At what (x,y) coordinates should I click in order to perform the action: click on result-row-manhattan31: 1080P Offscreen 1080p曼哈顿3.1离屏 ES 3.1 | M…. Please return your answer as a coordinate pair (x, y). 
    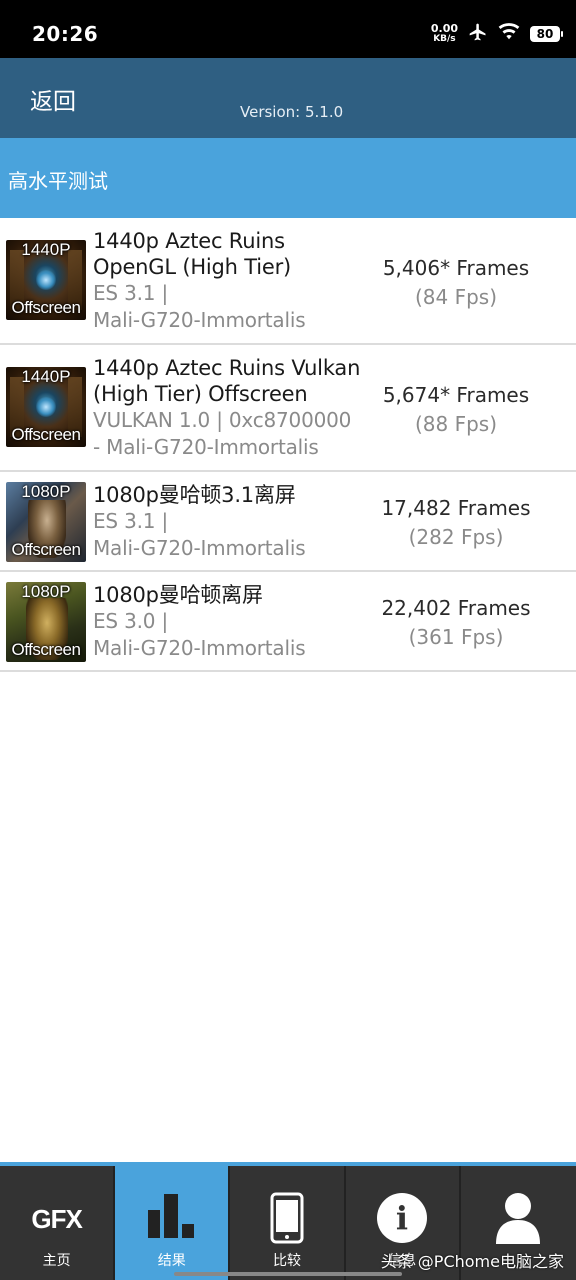
    Looking at the image, I should click on (288, 522).